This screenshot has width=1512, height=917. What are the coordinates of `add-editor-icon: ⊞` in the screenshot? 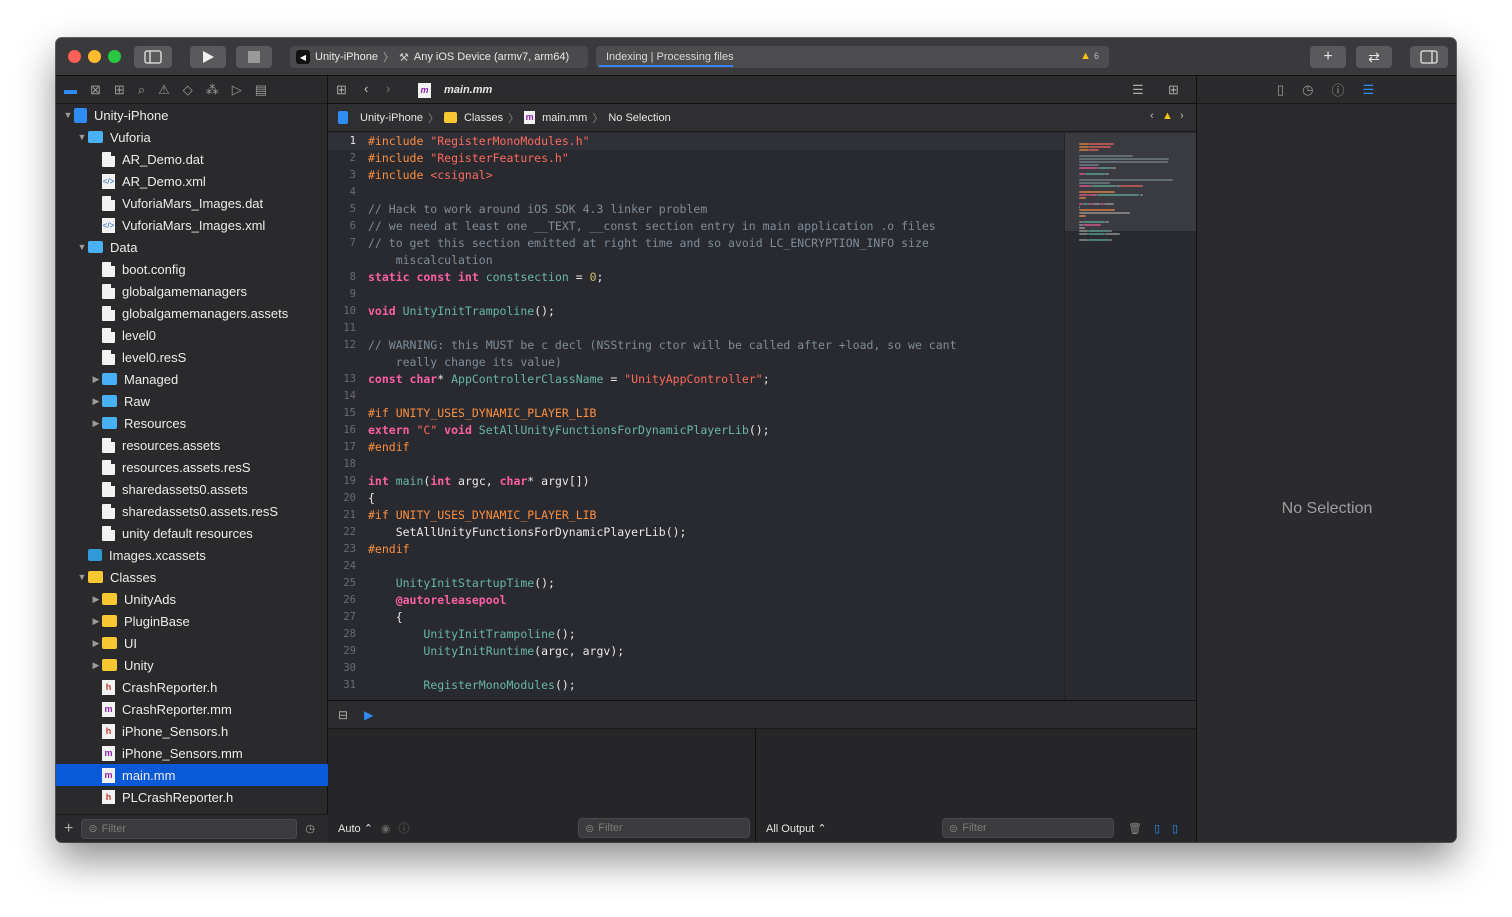 It's located at (1173, 90).